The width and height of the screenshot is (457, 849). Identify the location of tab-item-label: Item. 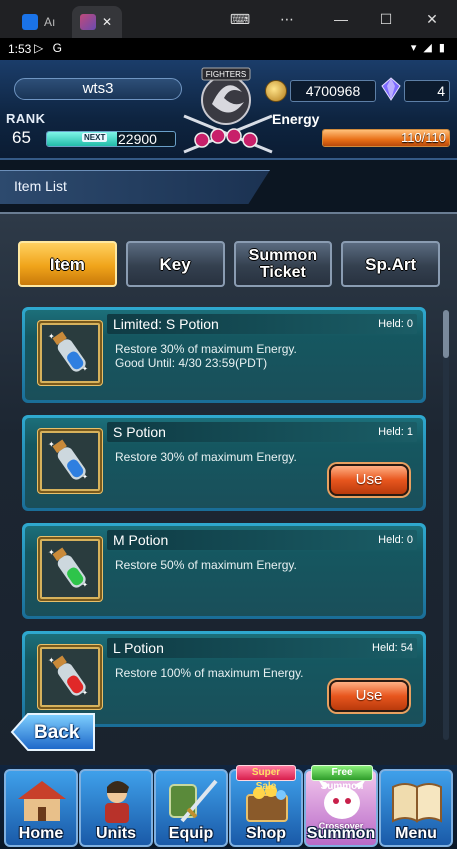
(67, 264).